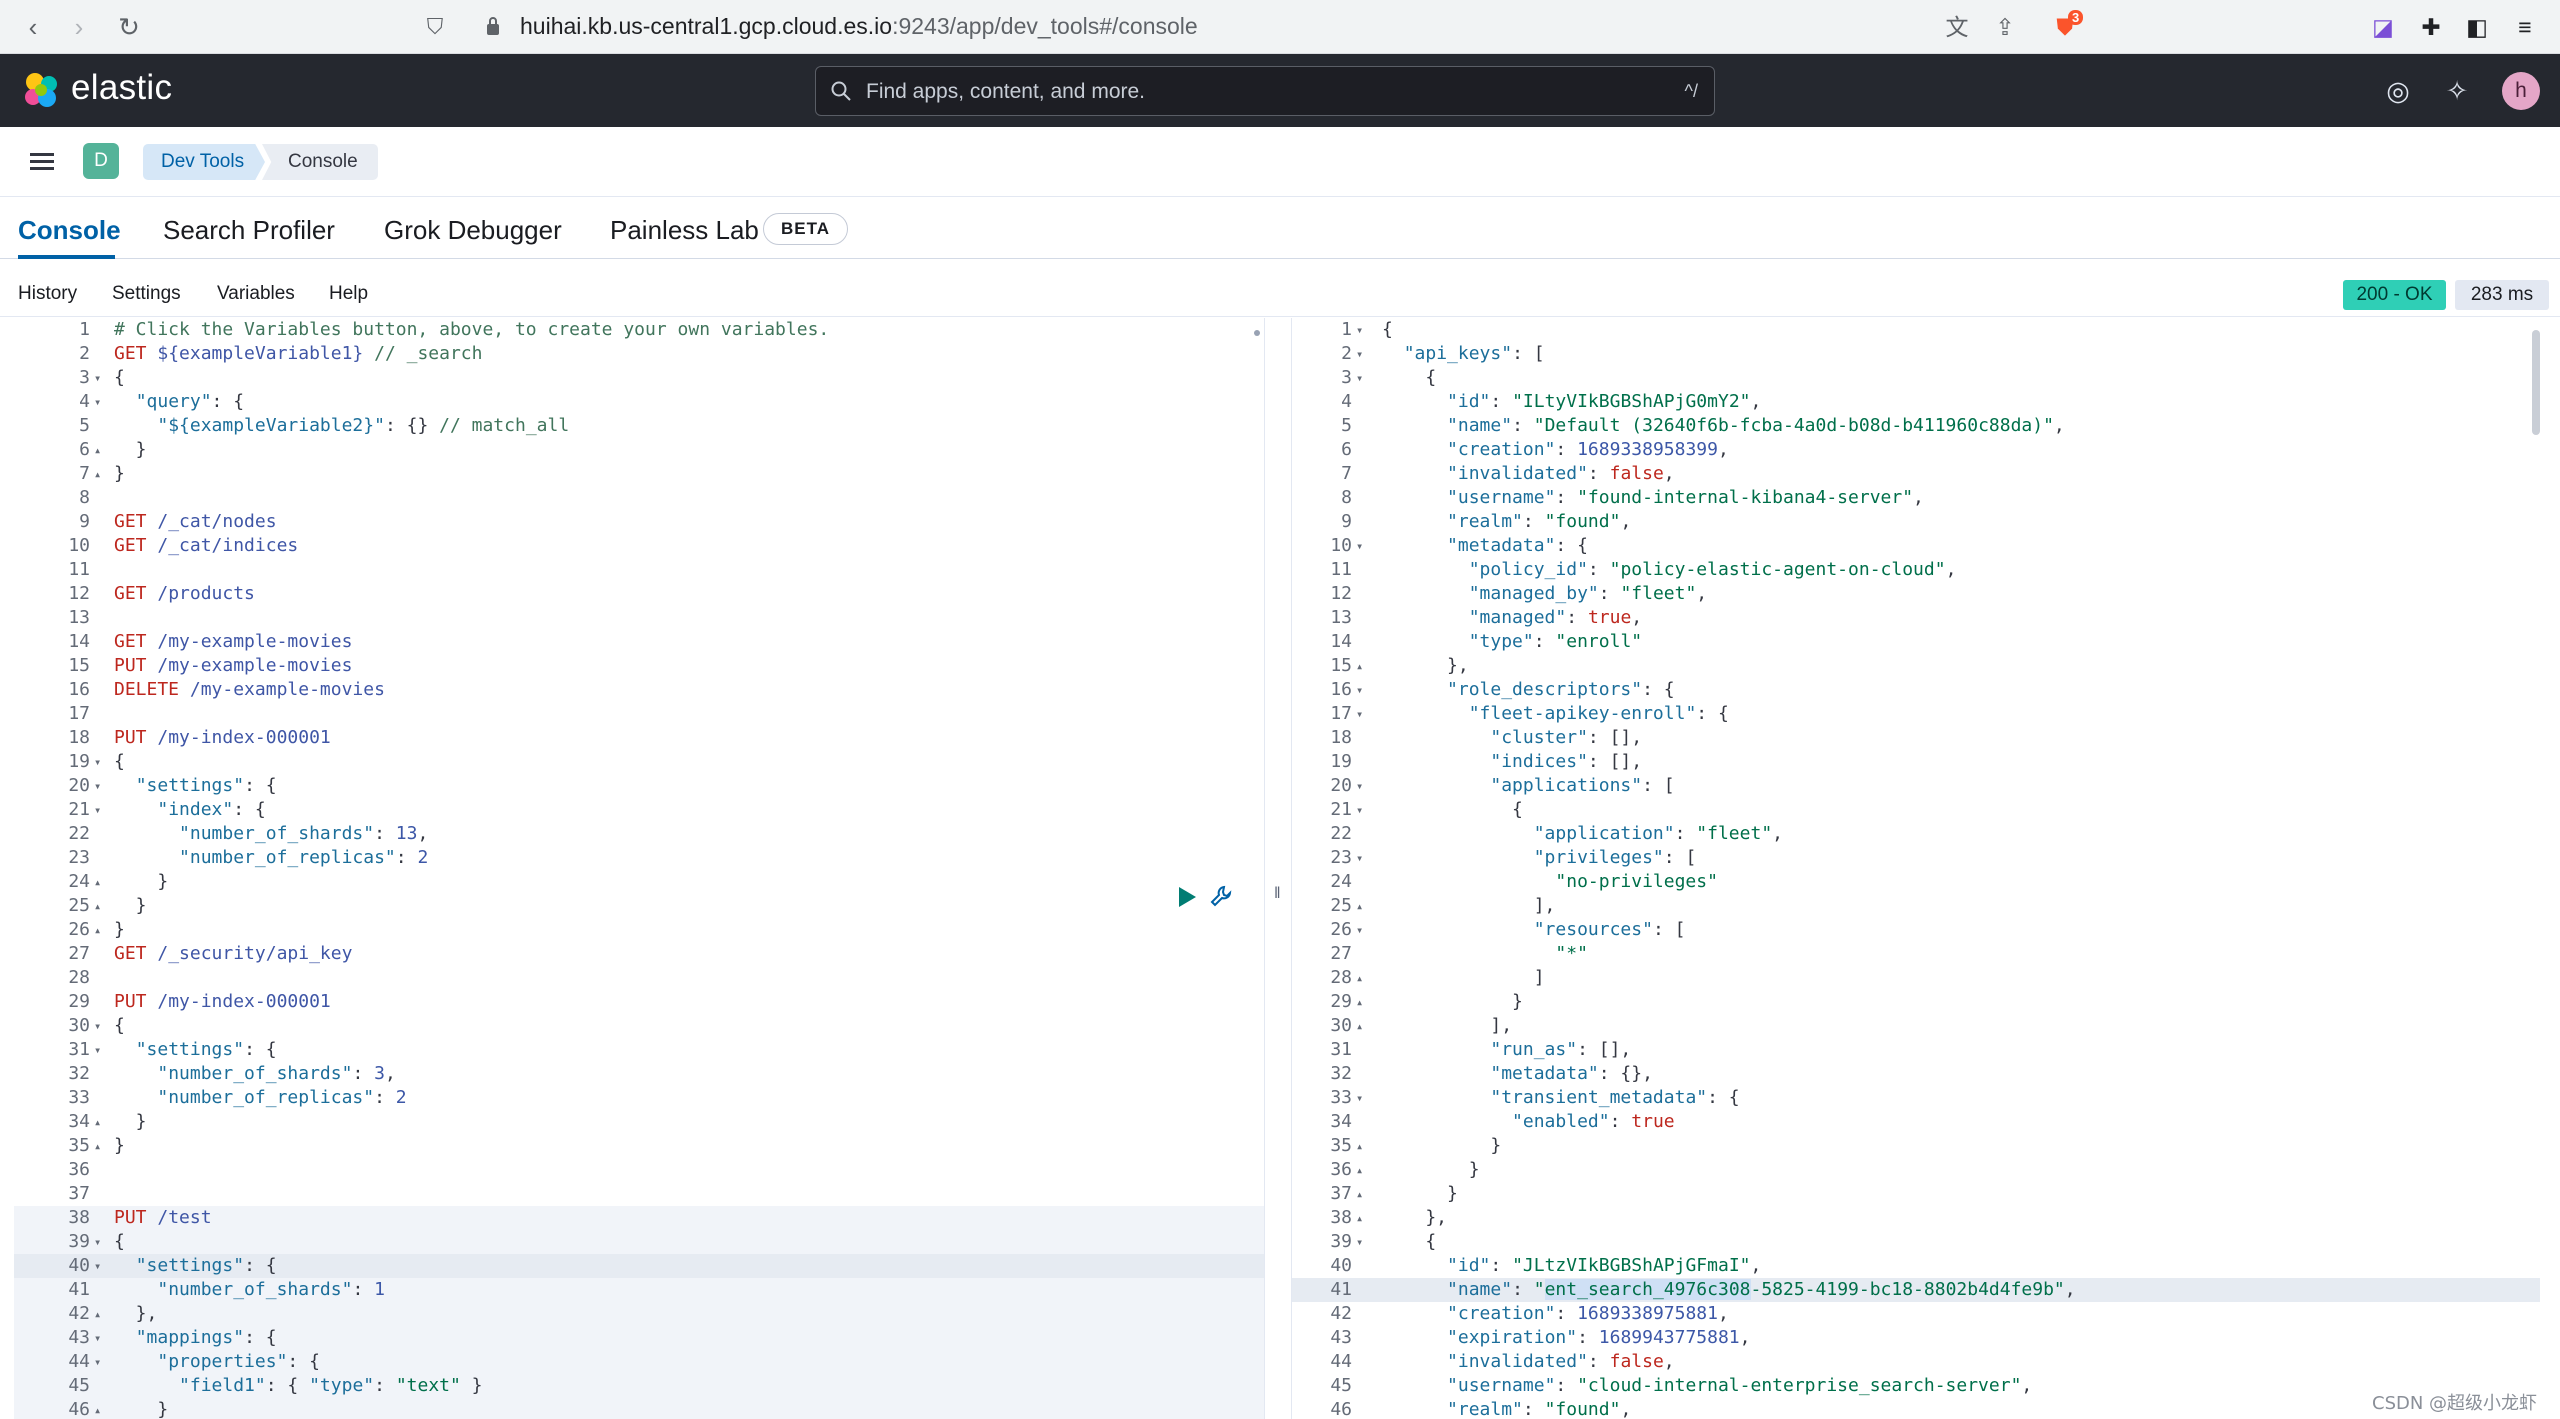 This screenshot has height=1419, width=2560. Describe the element at coordinates (1957, 27) in the screenshot. I see `translate-icon: 文` at that location.